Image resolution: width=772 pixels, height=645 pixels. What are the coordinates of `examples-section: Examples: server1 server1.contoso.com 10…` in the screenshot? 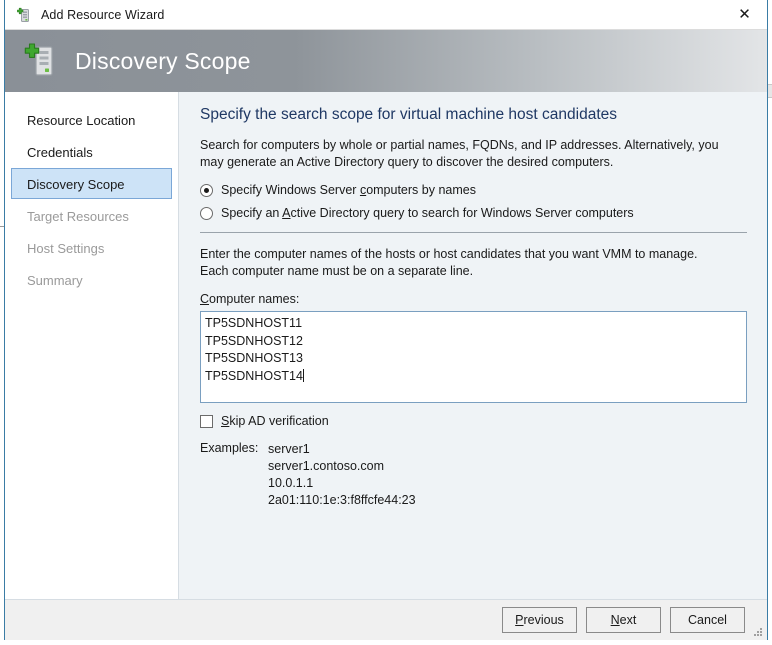 It's located at (473, 475).